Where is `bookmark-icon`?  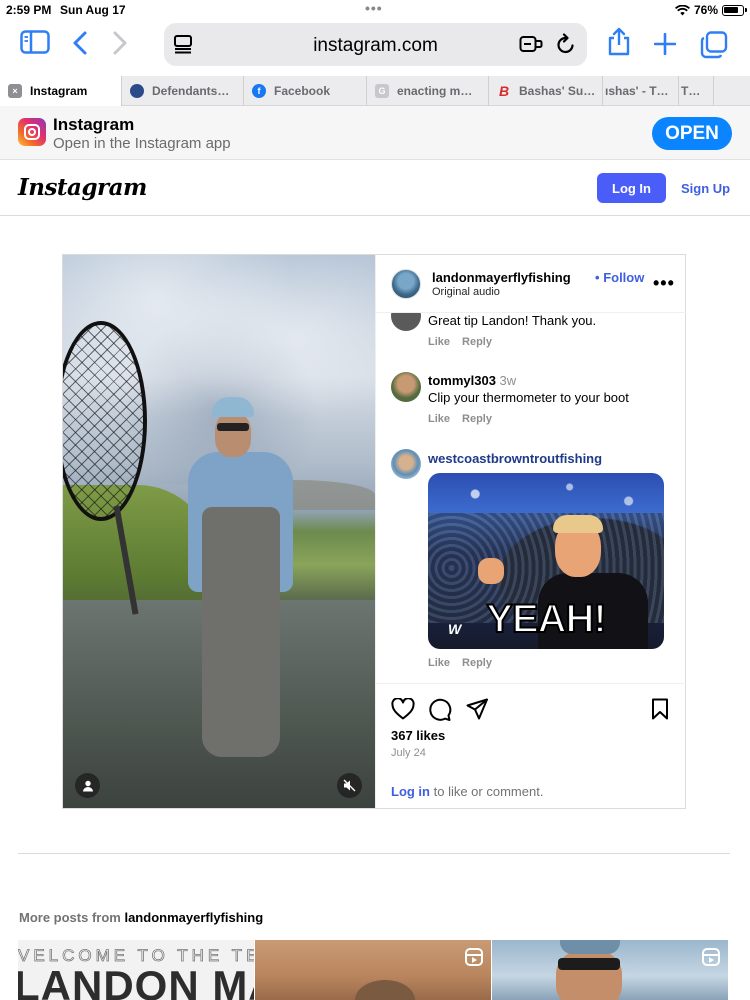 bookmark-icon is located at coordinates (660, 711).